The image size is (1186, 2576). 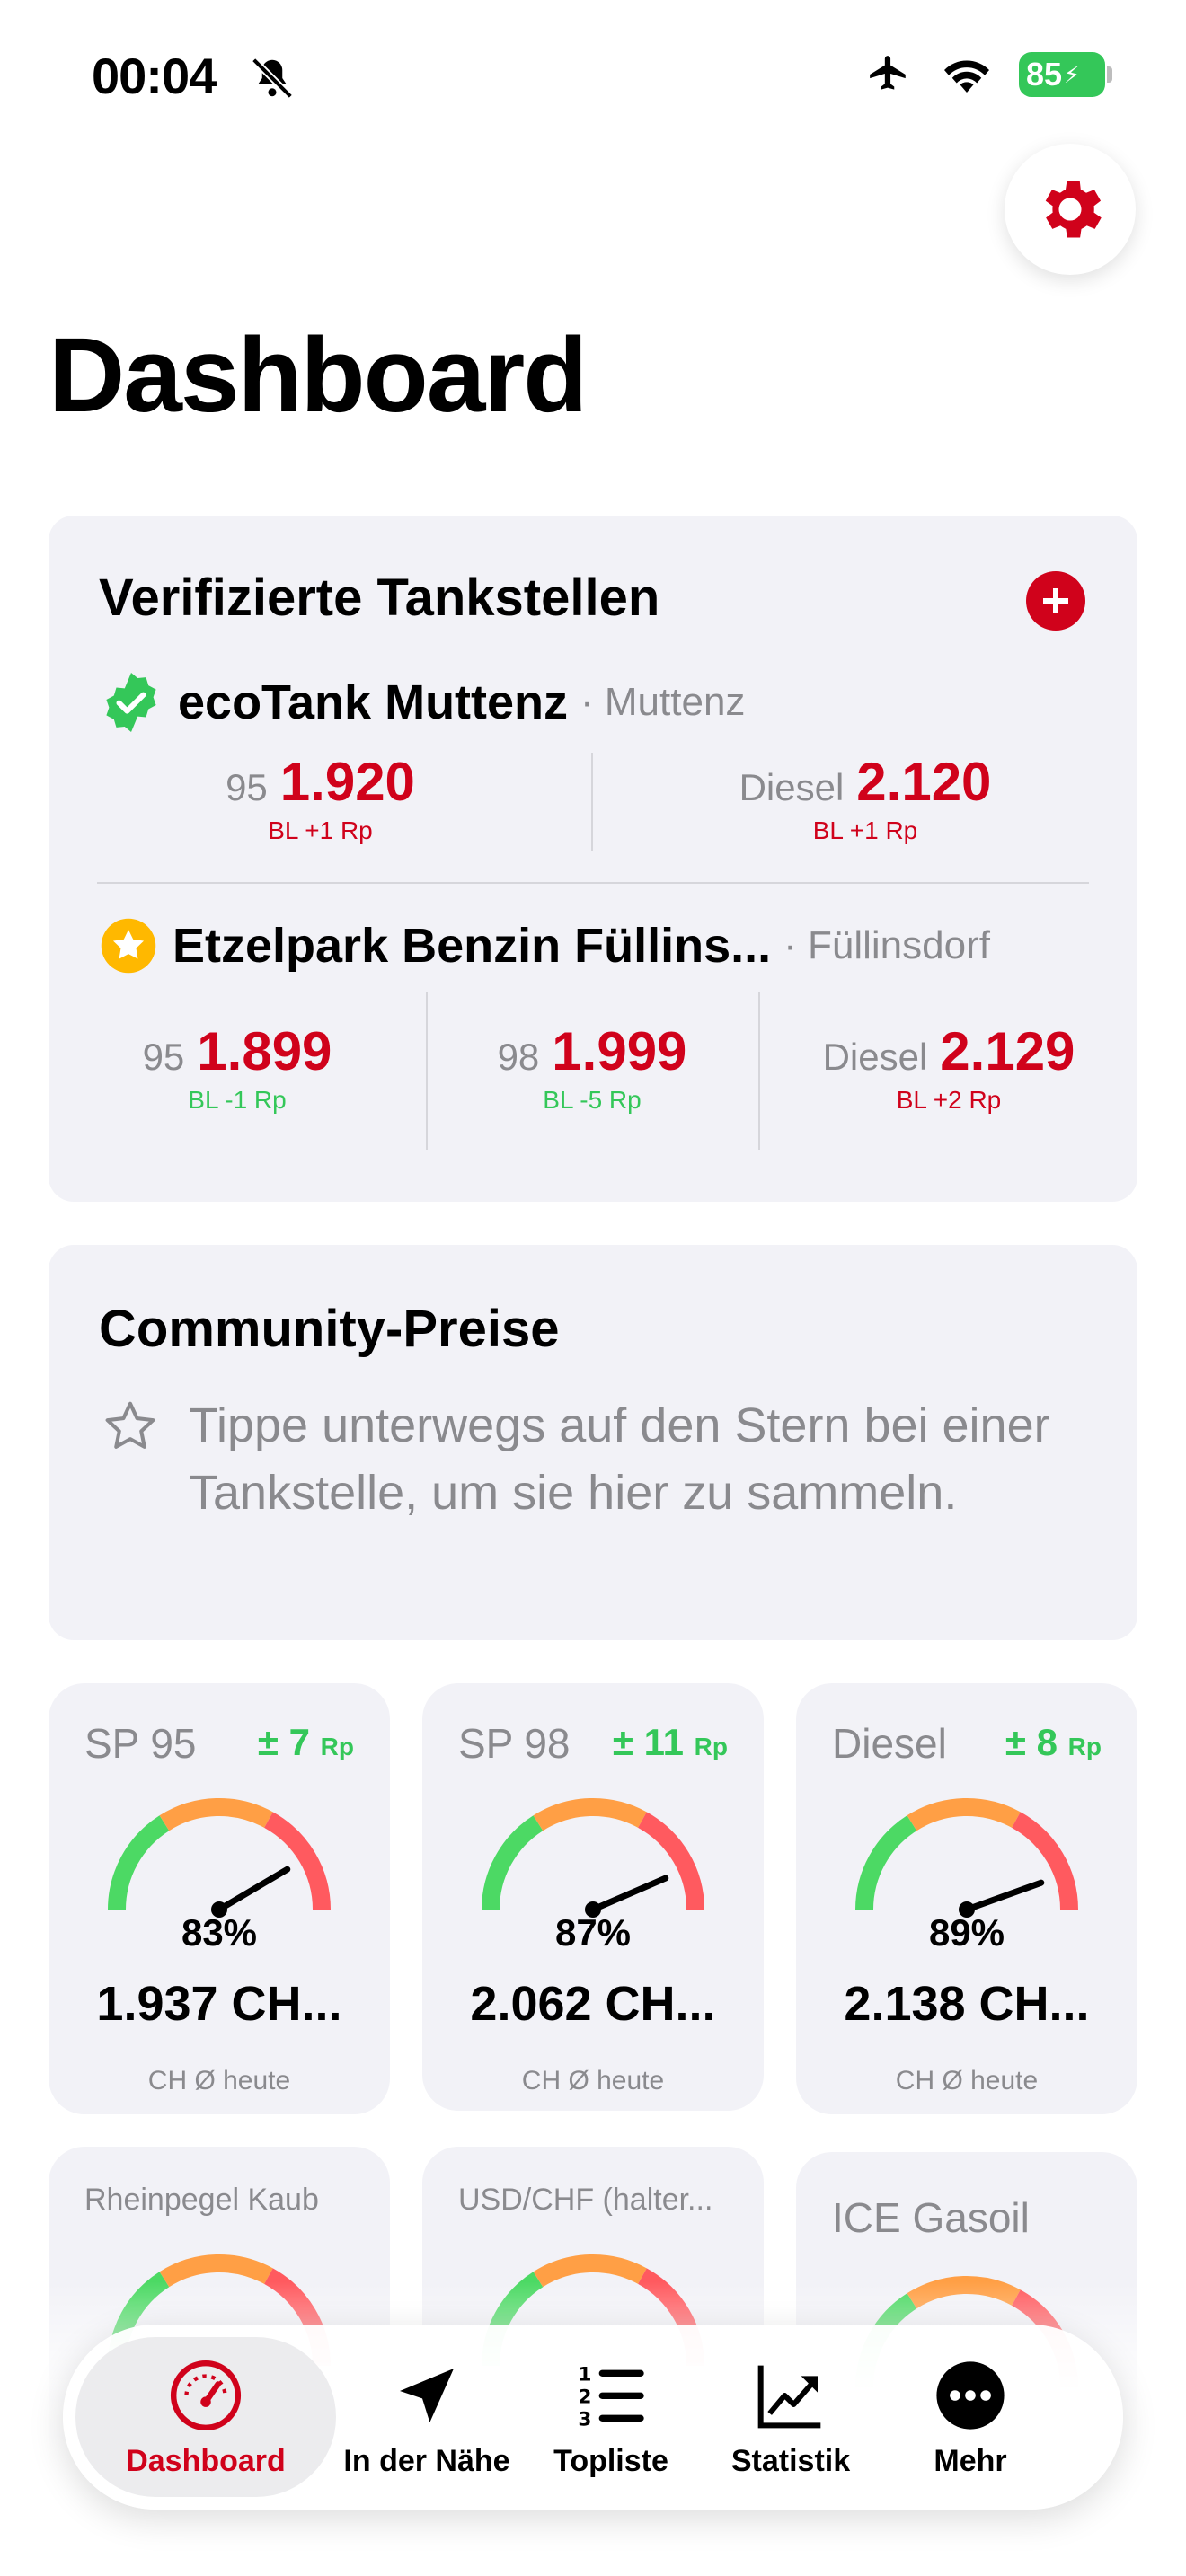 What do you see at coordinates (592, 1100) in the screenshot?
I see `price-delta: BL -5 Rp` at bounding box center [592, 1100].